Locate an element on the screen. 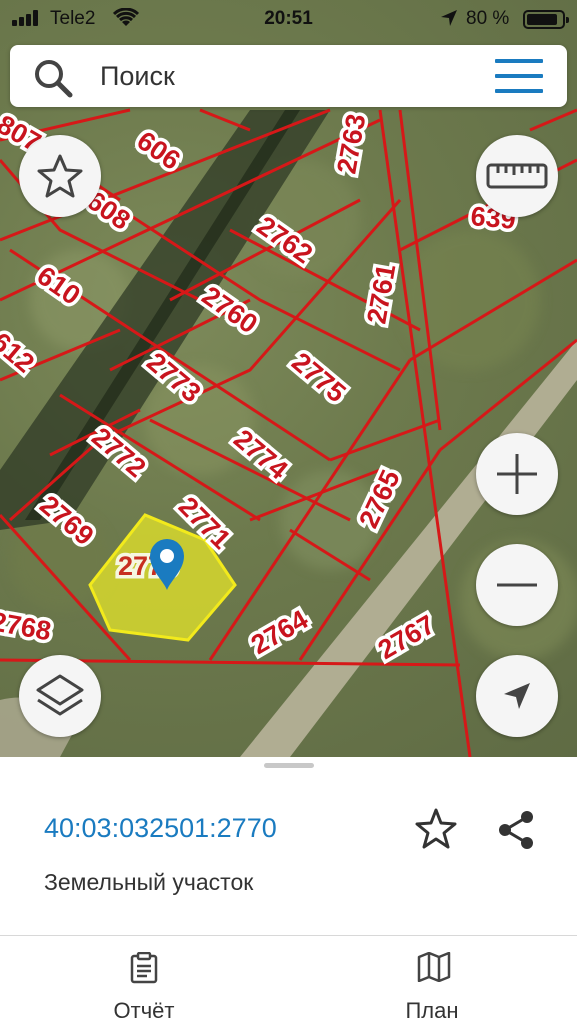  clipboard-icon is located at coordinates (144, 968).